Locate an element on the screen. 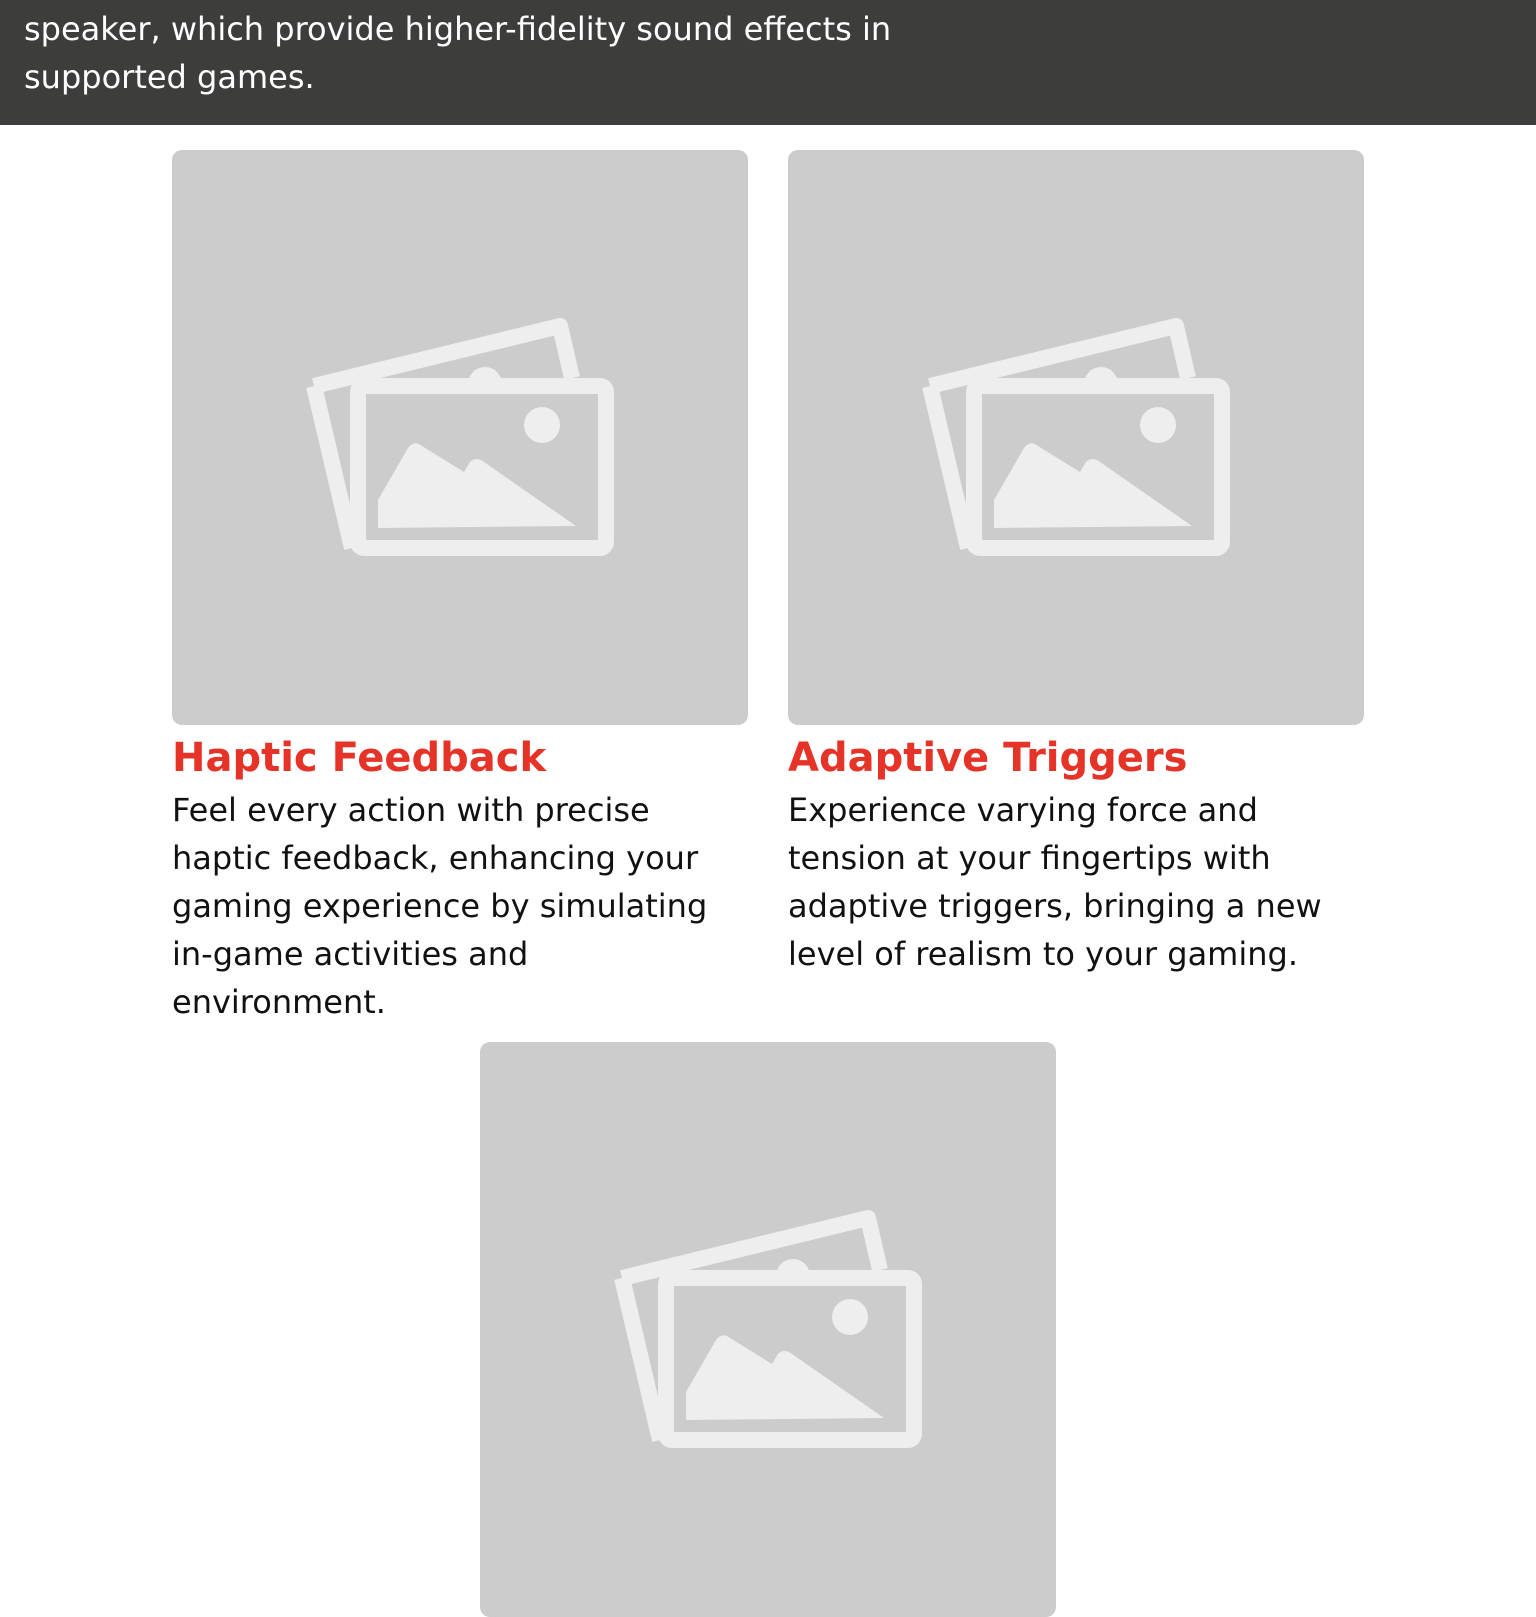  description-line: environment. is located at coordinates (279, 1002).